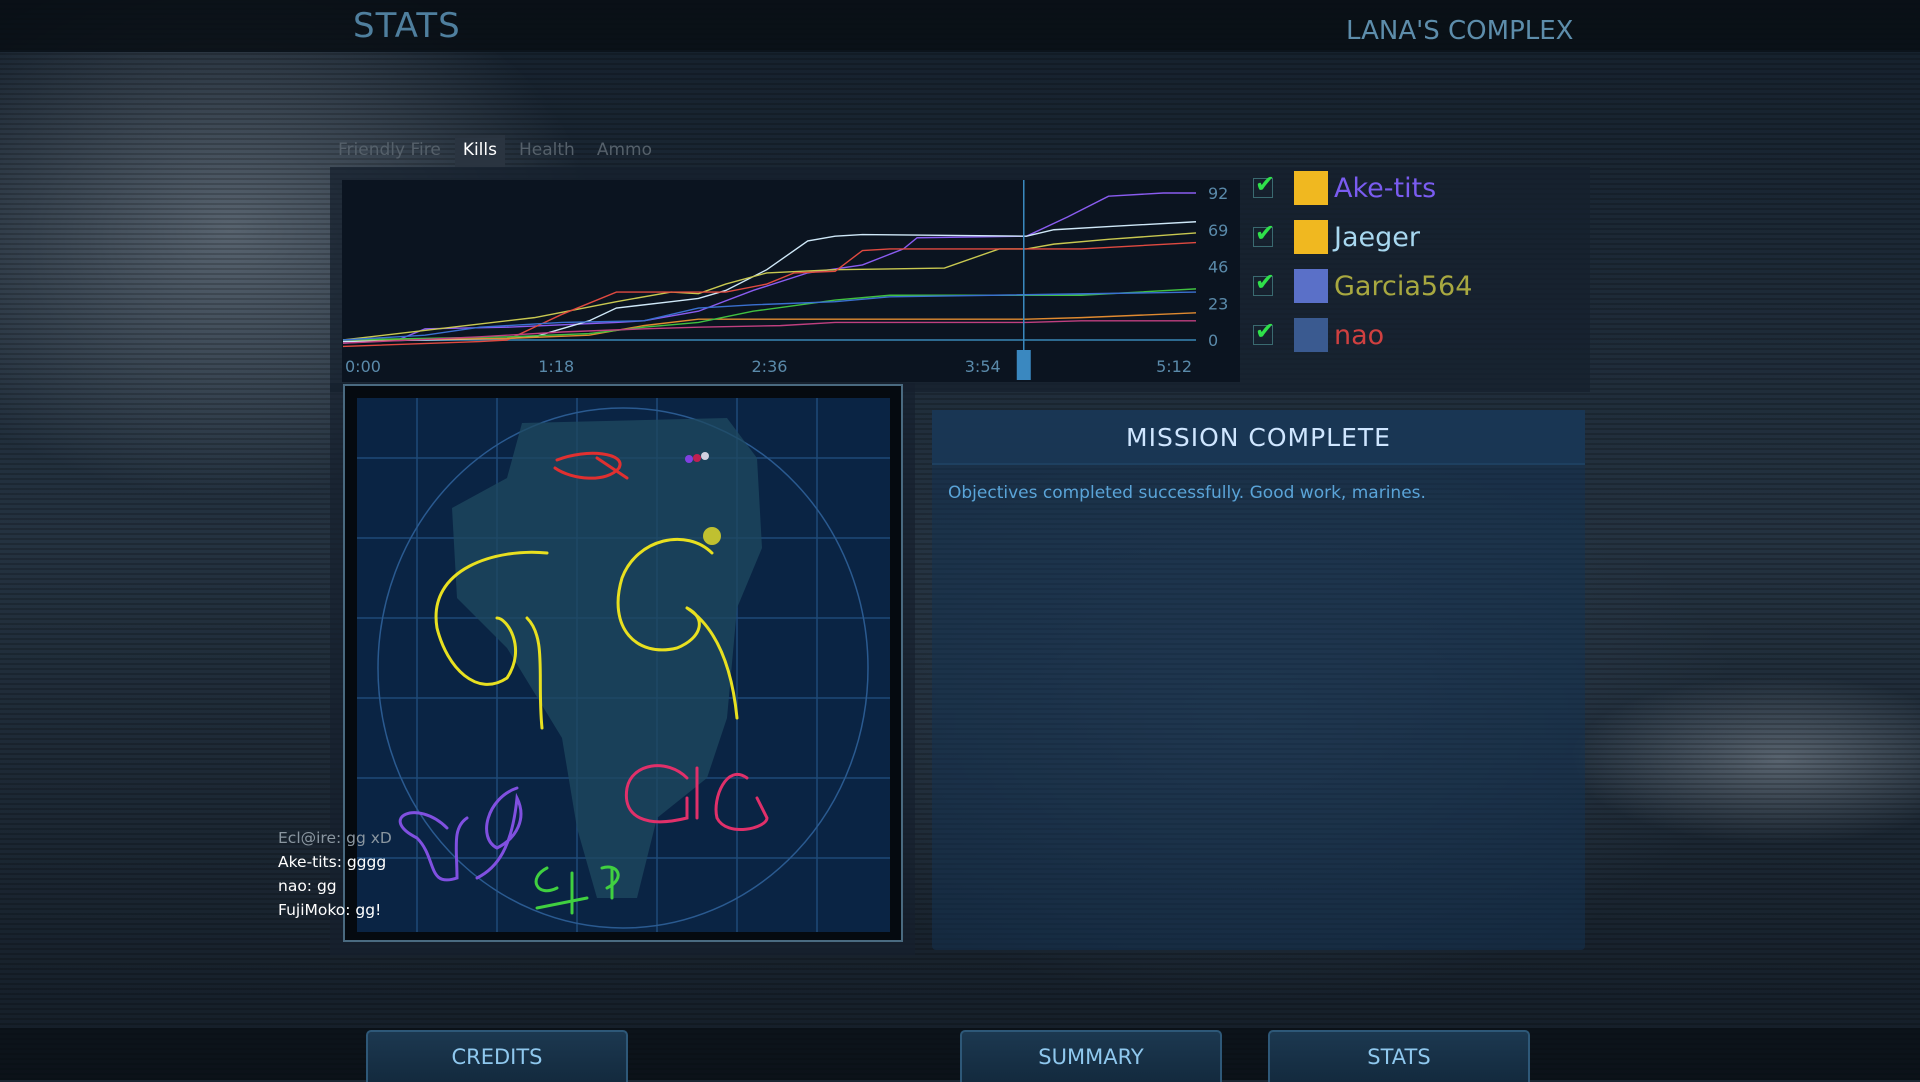  Describe the element at coordinates (1174, 366) in the screenshot. I see `x-tick-label: 5:12` at that location.